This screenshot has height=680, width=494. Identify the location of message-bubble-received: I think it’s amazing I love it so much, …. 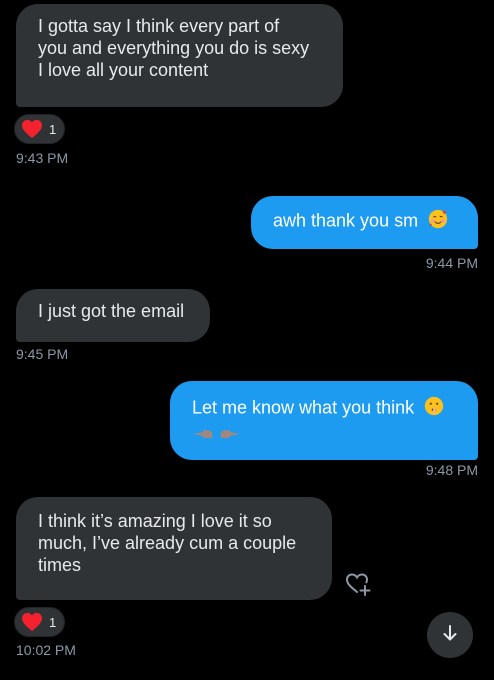
(174, 548).